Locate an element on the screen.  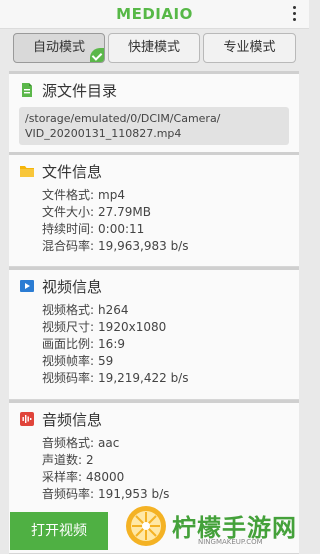
info-row: 音频格式: aac is located at coordinates (105, 443).